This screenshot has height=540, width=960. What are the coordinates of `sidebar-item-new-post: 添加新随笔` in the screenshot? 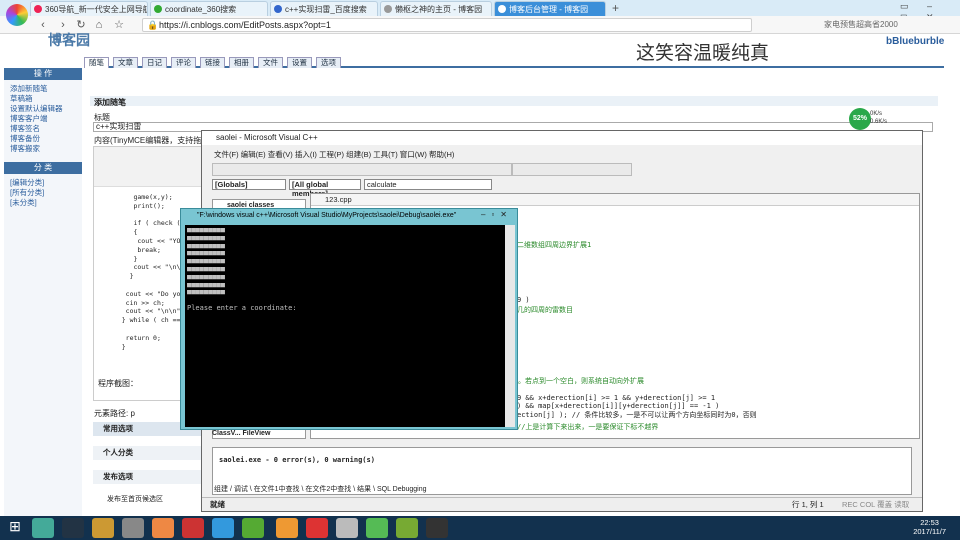 It's located at (43, 89).